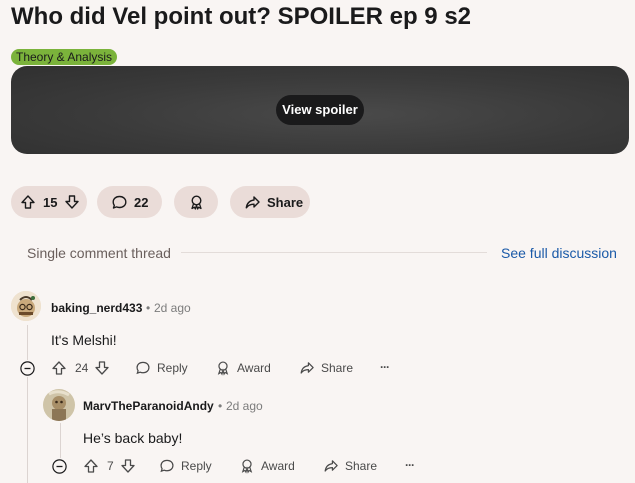 The image size is (635, 483). Describe the element at coordinates (320, 110) in the screenshot. I see `view-spoiler-button: View spoiler` at that location.